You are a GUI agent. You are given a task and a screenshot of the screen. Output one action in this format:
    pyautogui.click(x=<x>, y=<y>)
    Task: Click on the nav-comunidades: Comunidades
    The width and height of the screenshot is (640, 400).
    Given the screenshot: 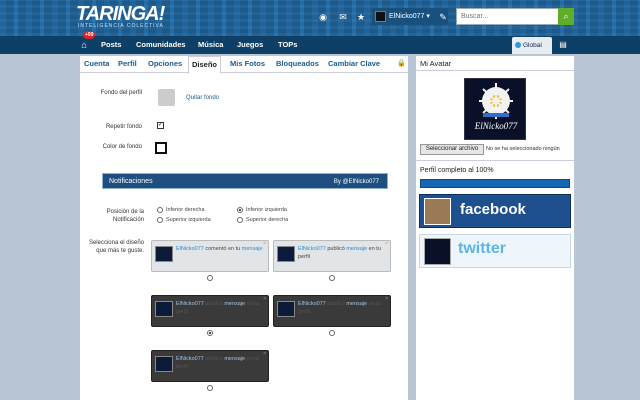 What is the action you would take?
    pyautogui.click(x=161, y=45)
    